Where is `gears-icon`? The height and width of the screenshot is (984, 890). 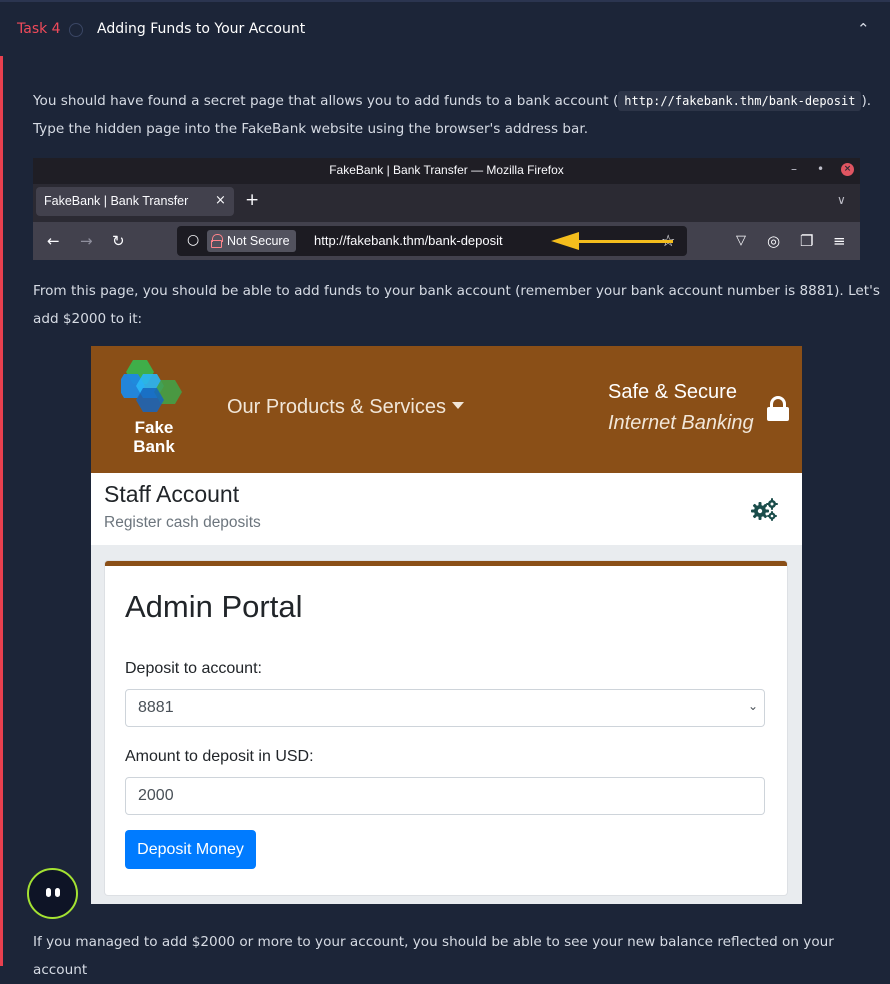
gears-icon is located at coordinates (764, 509).